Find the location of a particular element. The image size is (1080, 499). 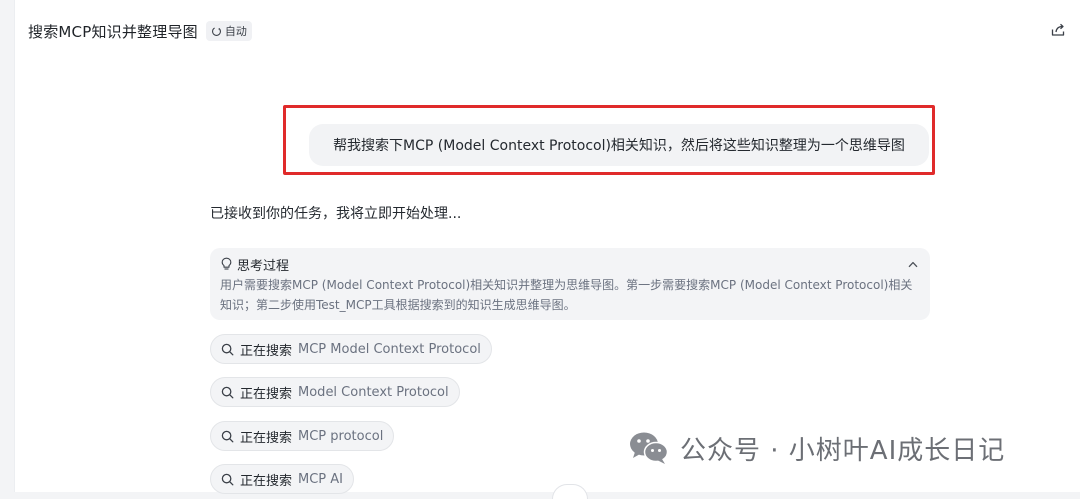

search-step-chip: 正在搜索 MCP protocol is located at coordinates (302, 436).